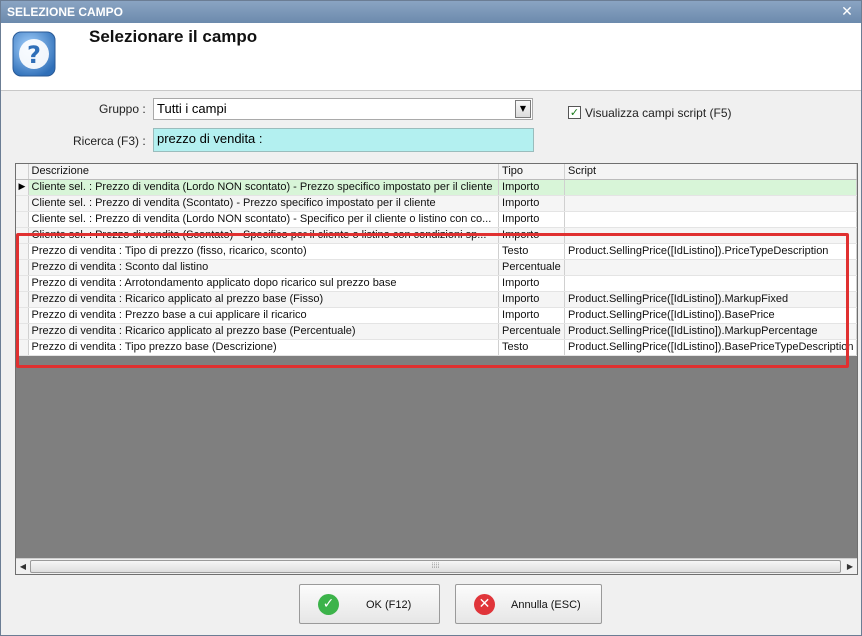 The image size is (862, 636). What do you see at coordinates (122, 109) in the screenshot?
I see `gruppo-label: Gruppo :` at bounding box center [122, 109].